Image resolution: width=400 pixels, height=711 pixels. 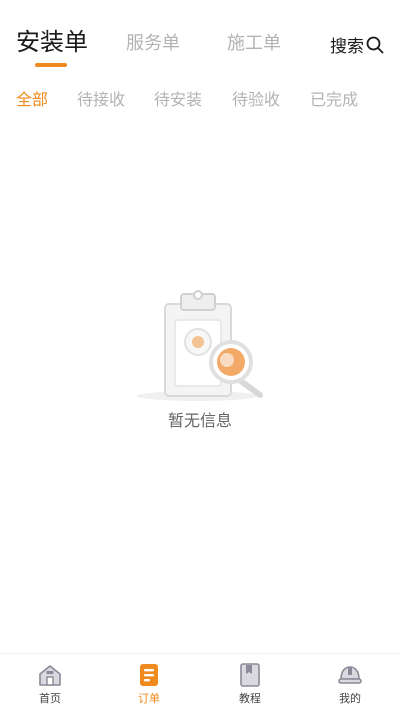 I want to click on nav-label-home: 首页, so click(x=50, y=698).